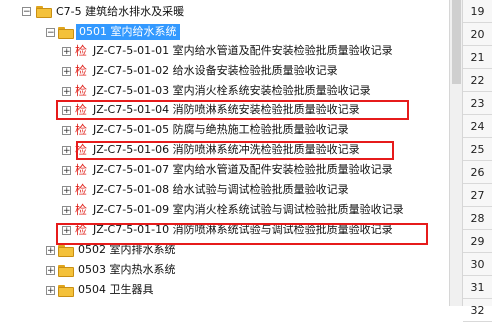 The width and height of the screenshot is (492, 322). What do you see at coordinates (224, 12) in the screenshot?
I see `tree-node-root: − C7-5 建筑给水排水及采暖` at bounding box center [224, 12].